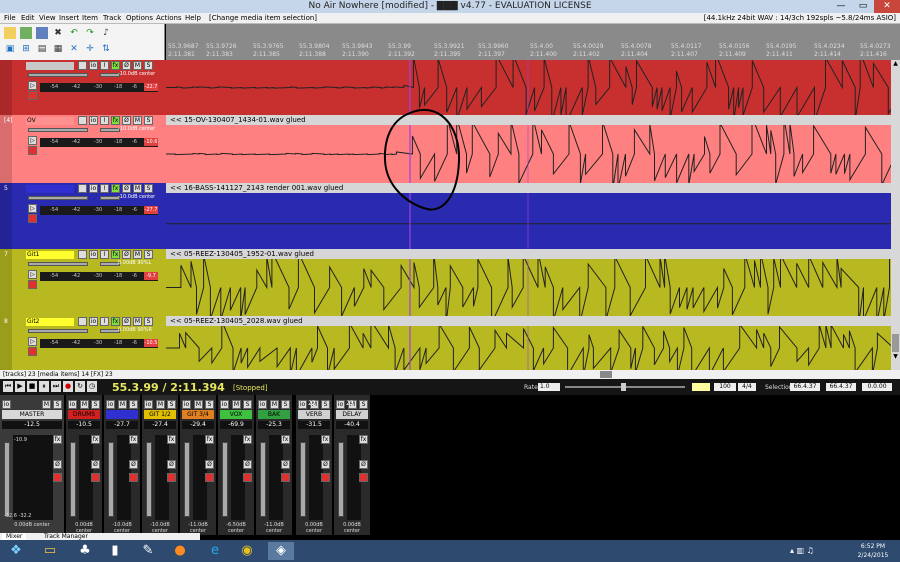 The height and width of the screenshot is (562, 900). Describe the element at coordinates (169, 18) in the screenshot. I see `menu-actions: Actions` at that location.